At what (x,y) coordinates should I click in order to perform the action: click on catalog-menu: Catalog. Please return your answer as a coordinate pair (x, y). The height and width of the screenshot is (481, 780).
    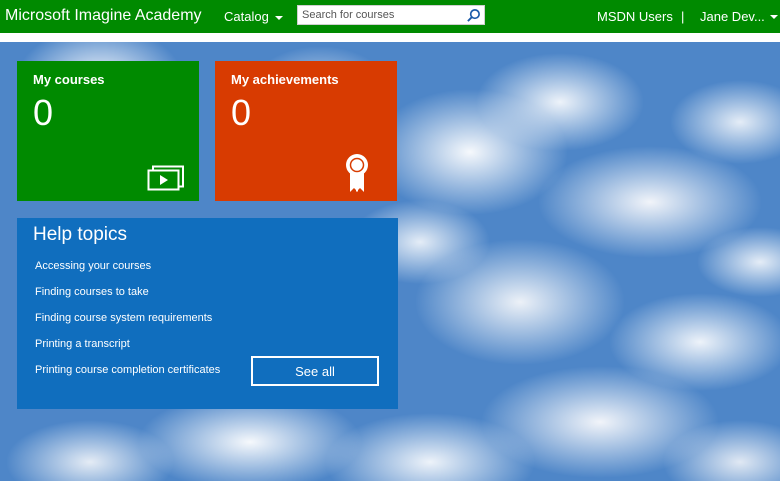
    Looking at the image, I should click on (253, 16).